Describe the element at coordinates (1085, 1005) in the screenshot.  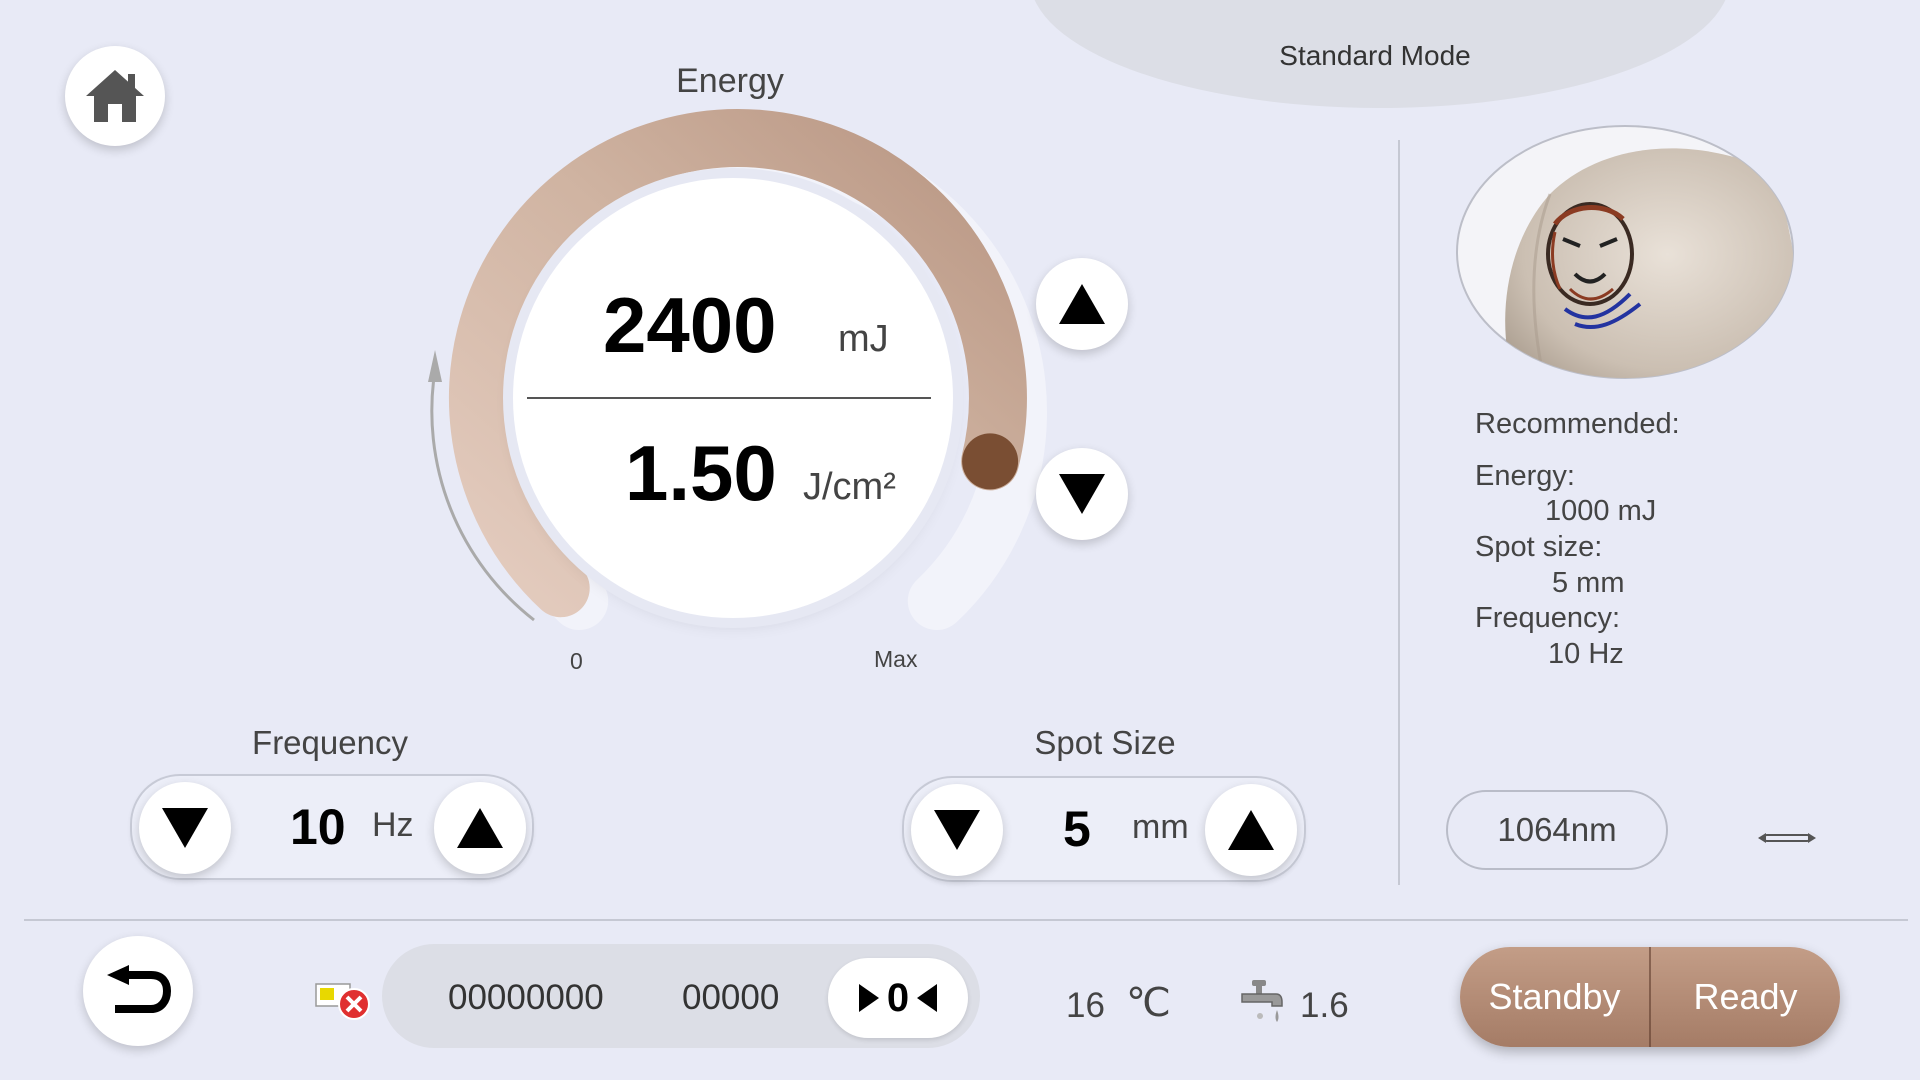
I see `temperature-value: 16` at that location.